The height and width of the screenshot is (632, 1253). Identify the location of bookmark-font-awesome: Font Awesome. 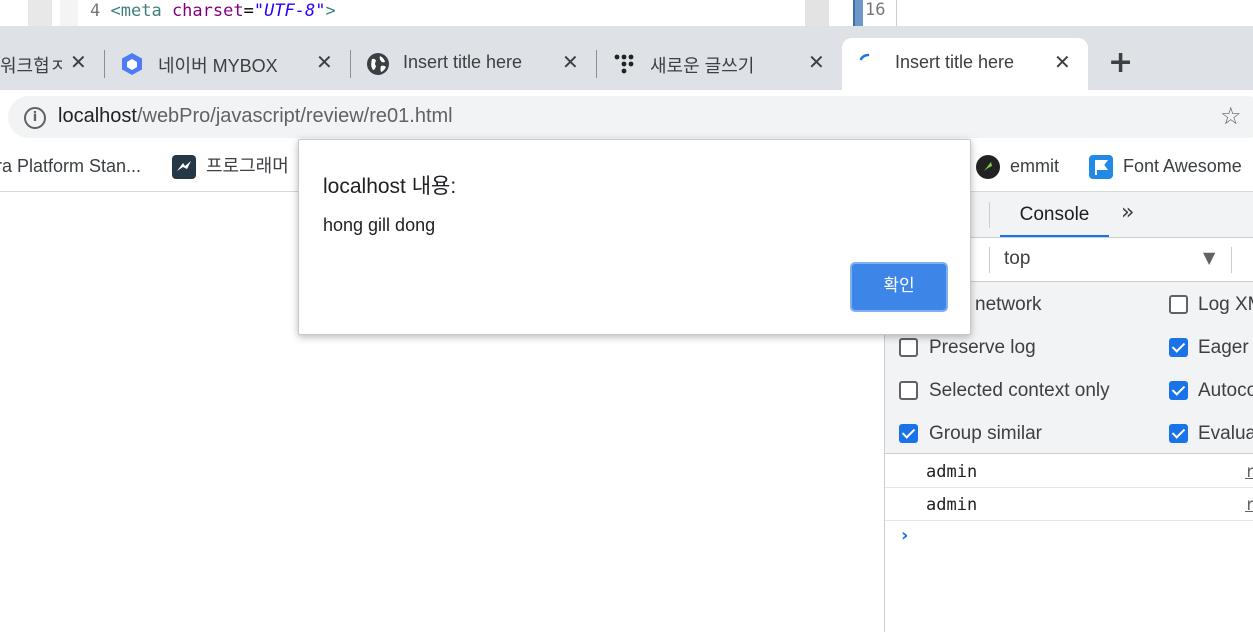
(1165, 167).